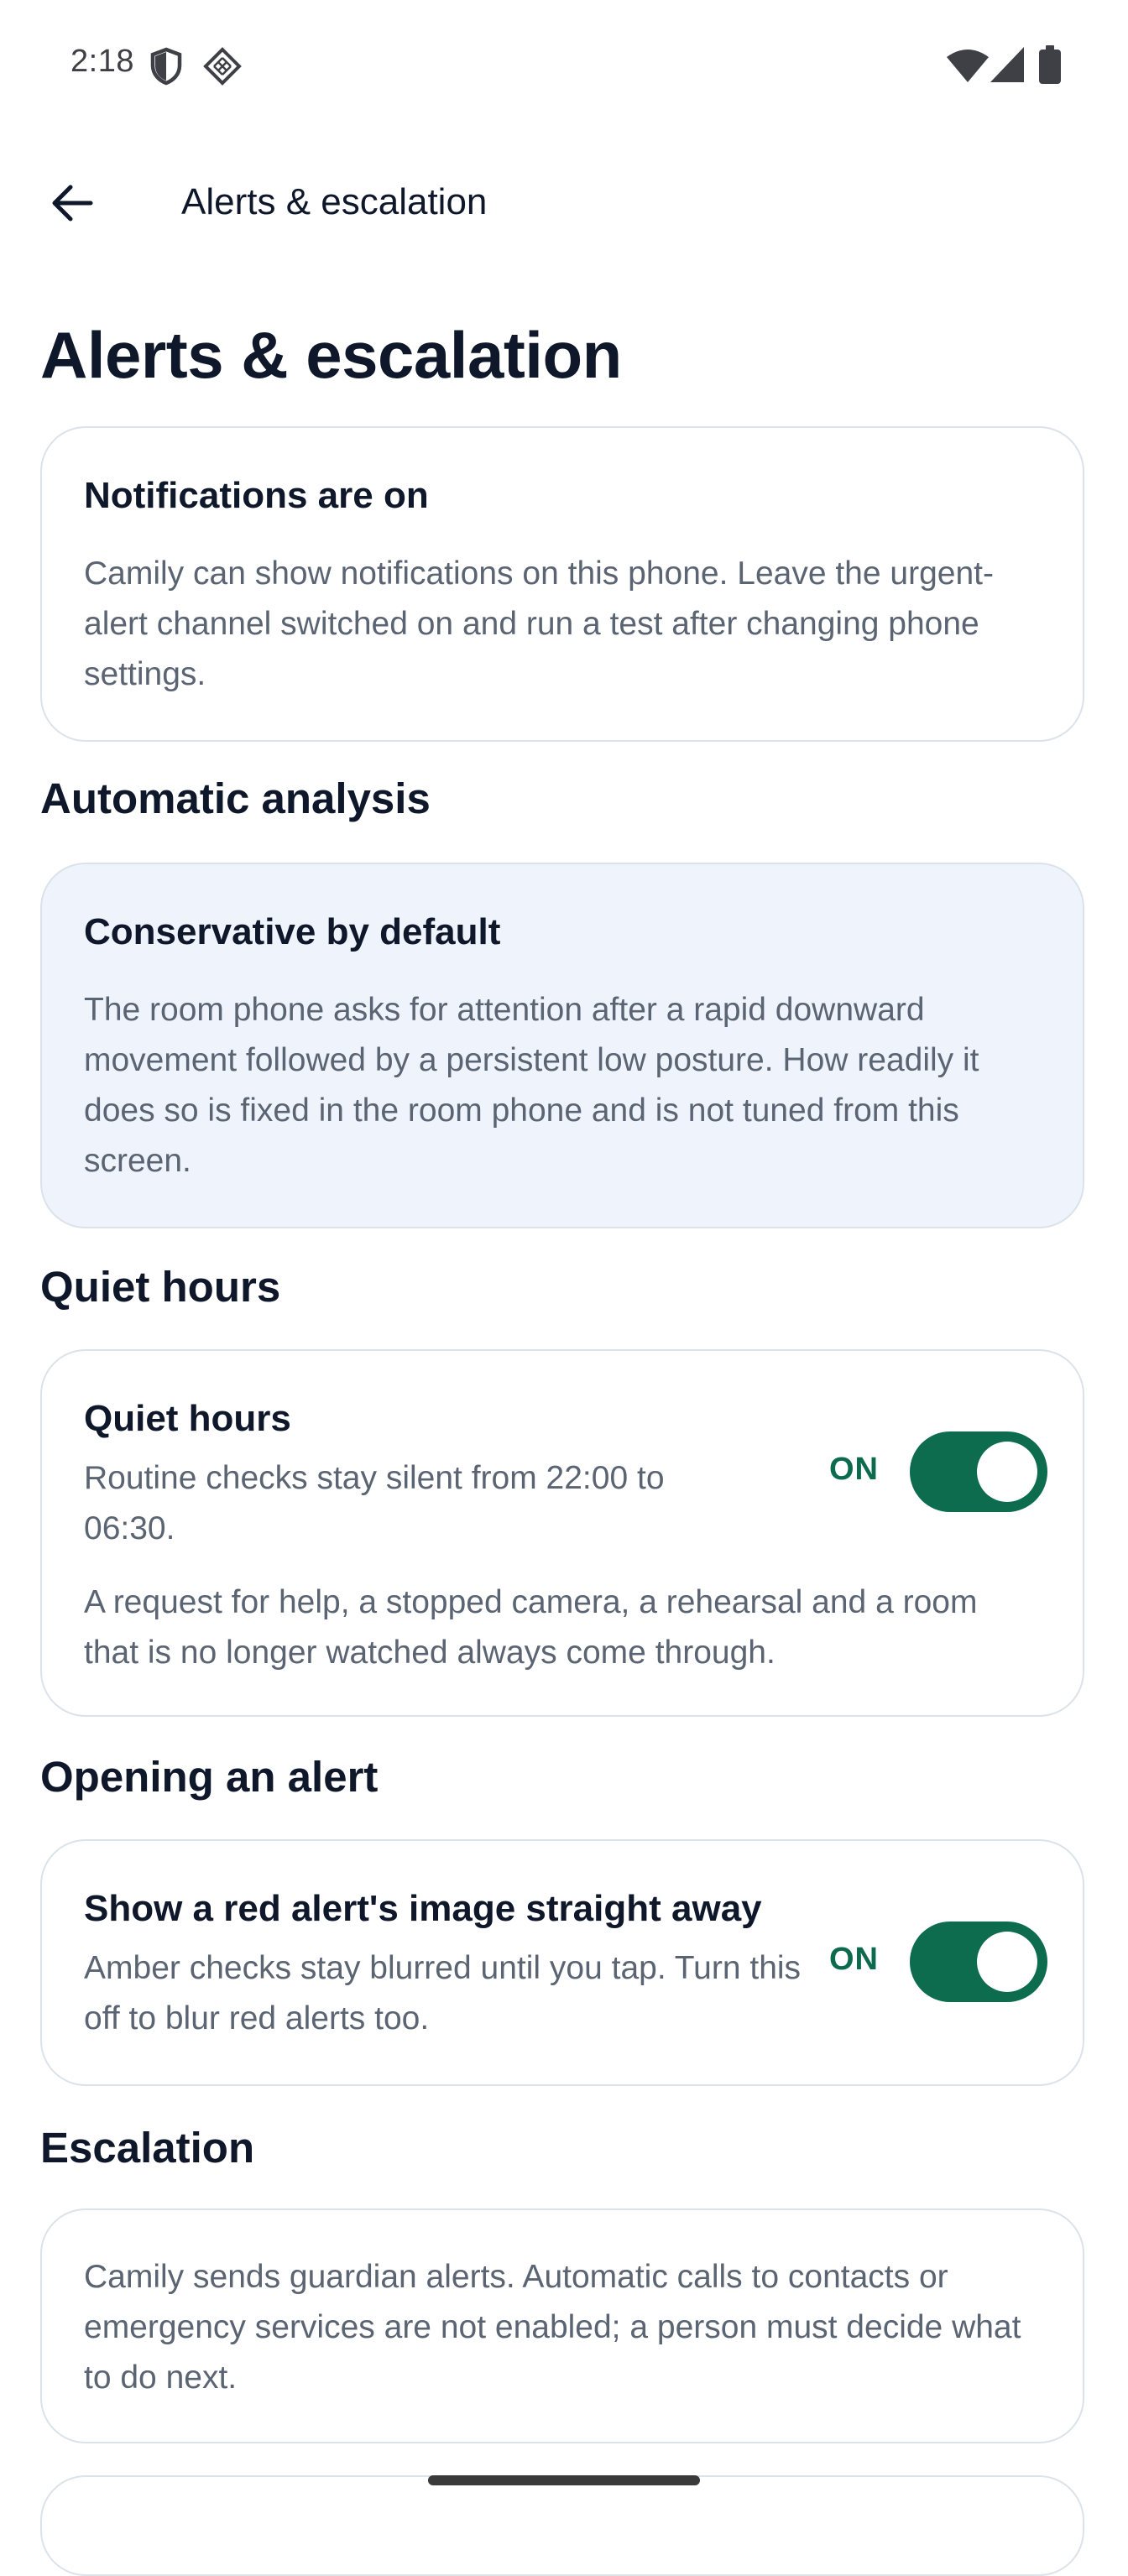  I want to click on quiet-hours-heading: Quiet hours, so click(160, 1287).